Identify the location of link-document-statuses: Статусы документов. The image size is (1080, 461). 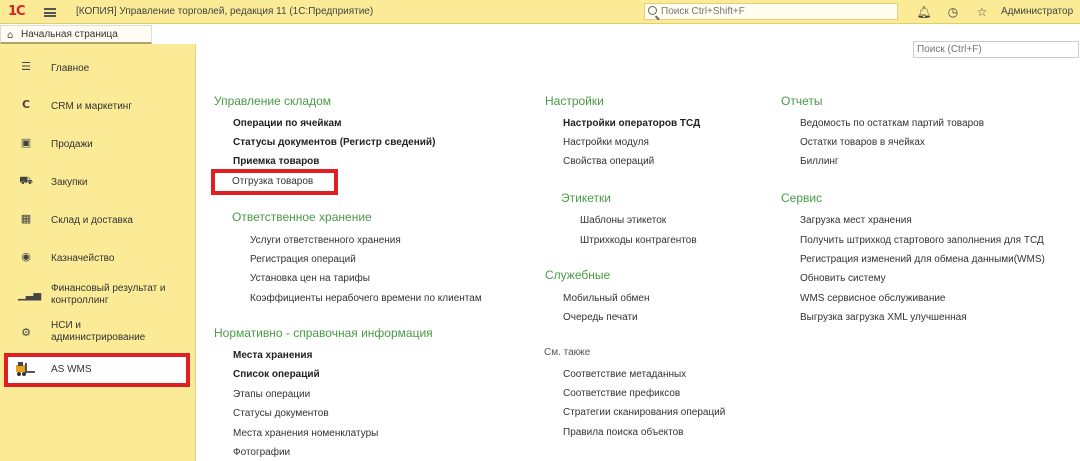
(281, 413).